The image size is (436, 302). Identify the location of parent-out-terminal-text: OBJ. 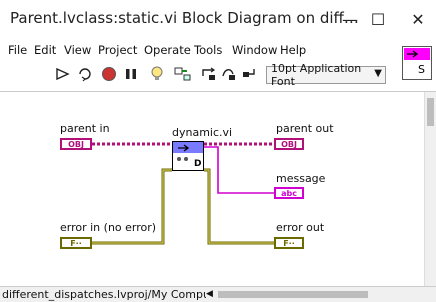
(289, 144).